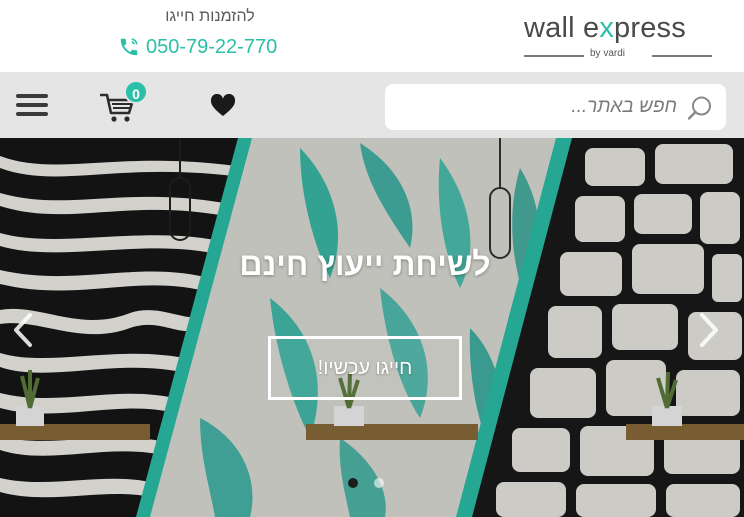 The width and height of the screenshot is (744, 517). Describe the element at coordinates (32, 106) in the screenshot. I see `hamburger-menu-icon` at that location.